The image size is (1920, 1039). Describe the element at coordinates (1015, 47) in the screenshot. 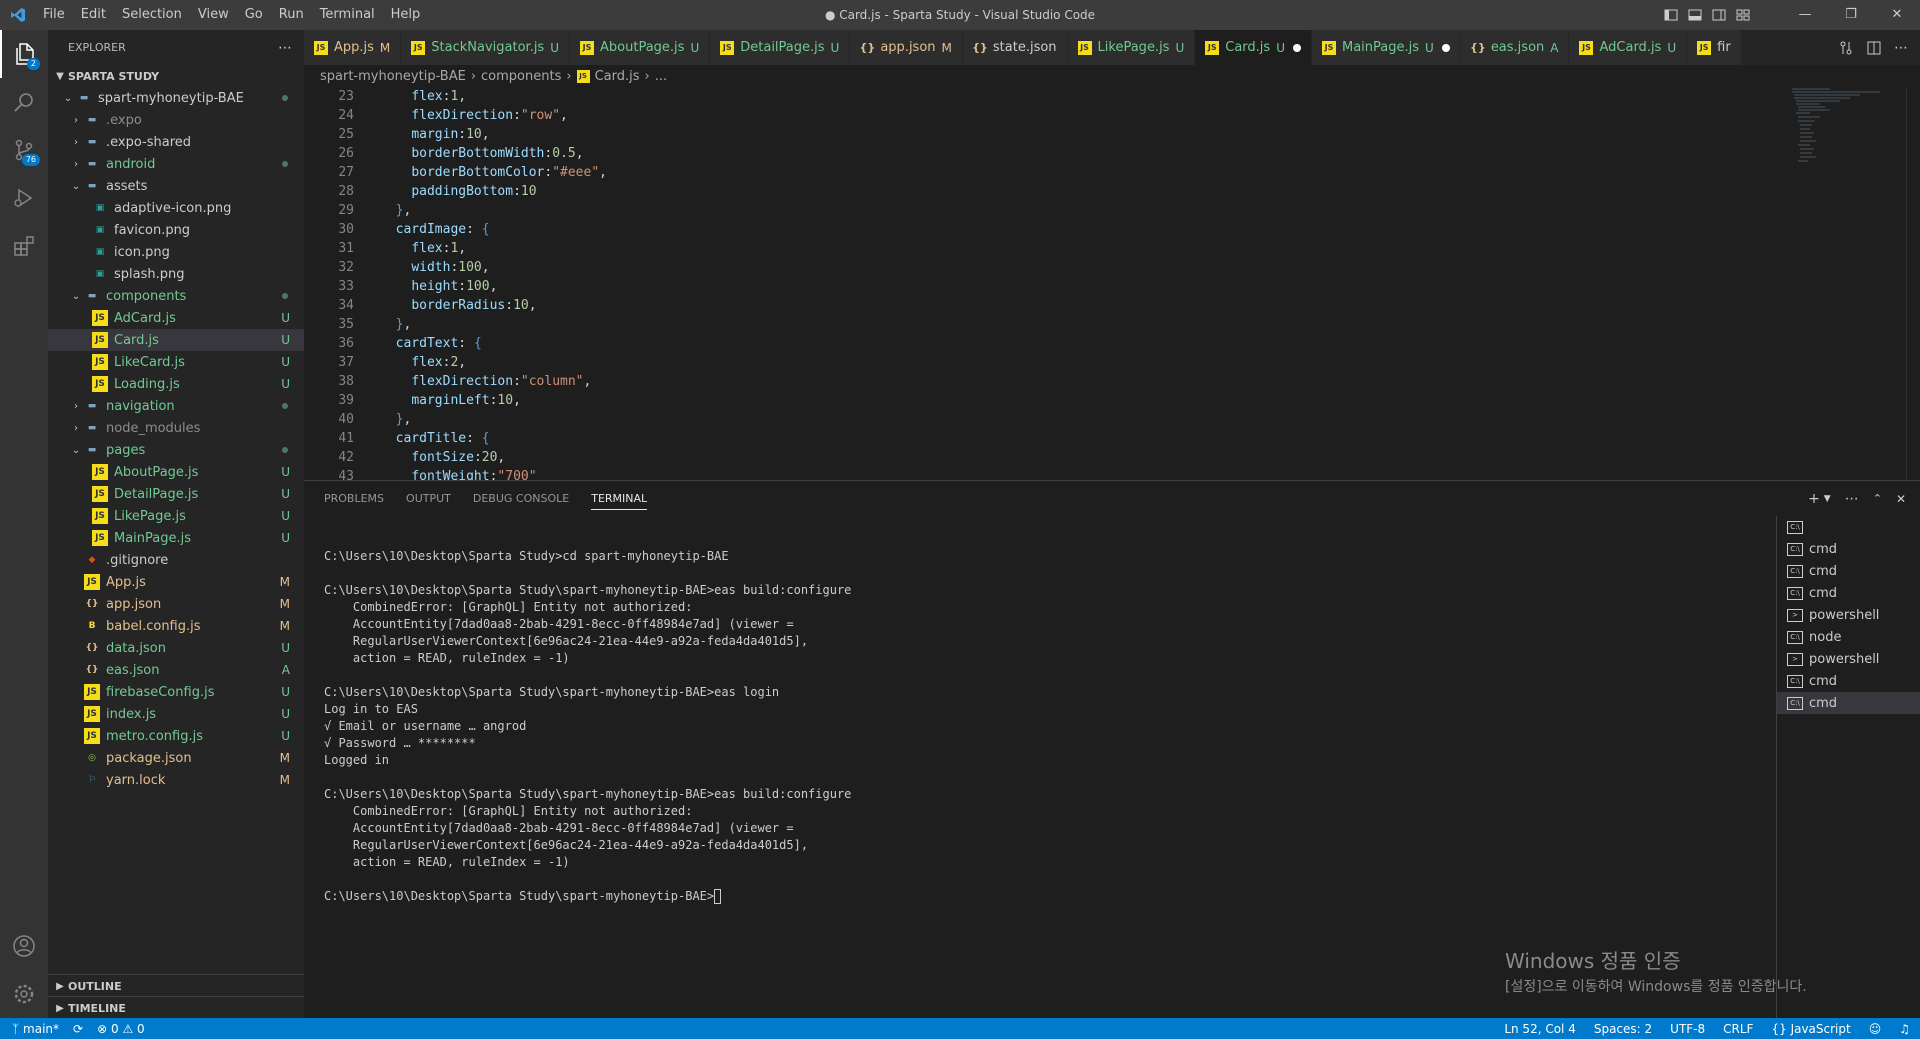

I see `editor-tab: {} state.json` at that location.